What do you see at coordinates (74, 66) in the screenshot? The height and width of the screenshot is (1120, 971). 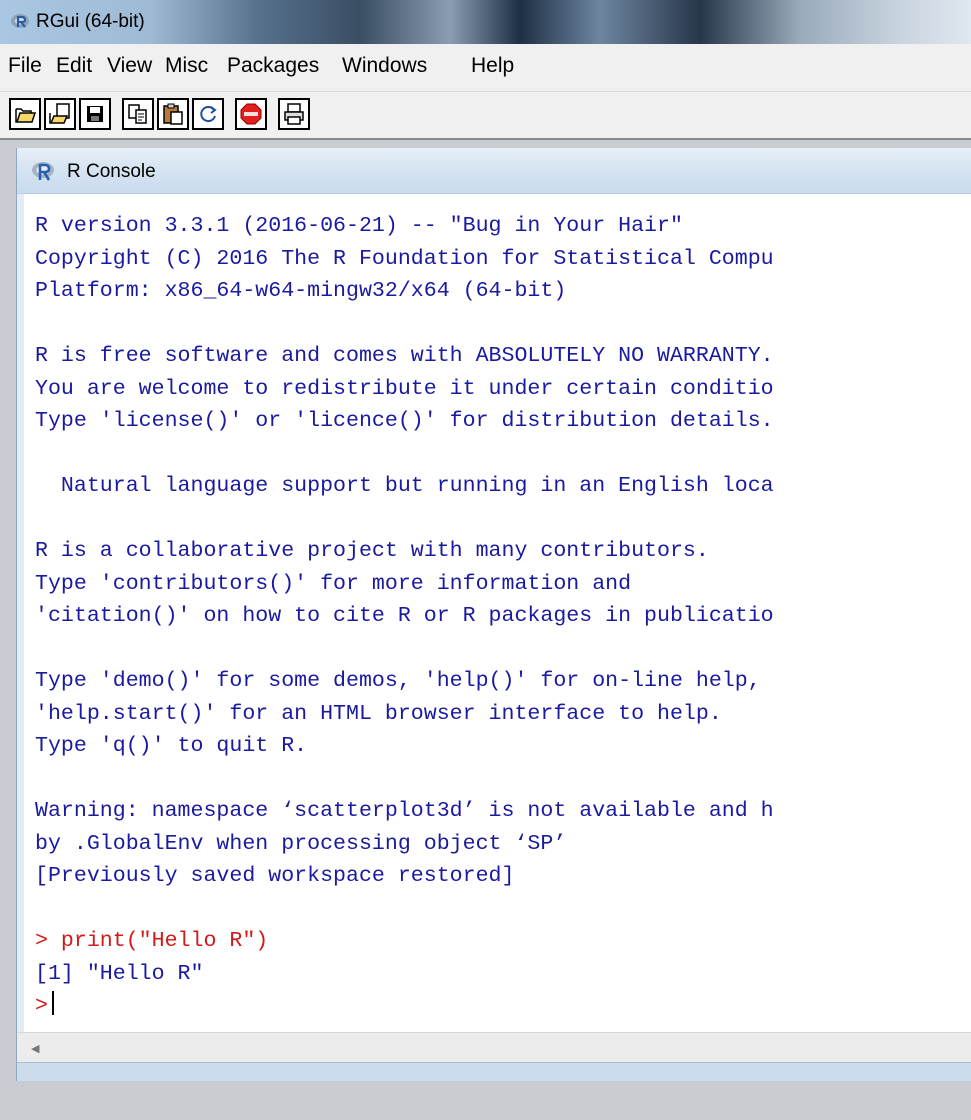 I see `menu-edit: Edit` at bounding box center [74, 66].